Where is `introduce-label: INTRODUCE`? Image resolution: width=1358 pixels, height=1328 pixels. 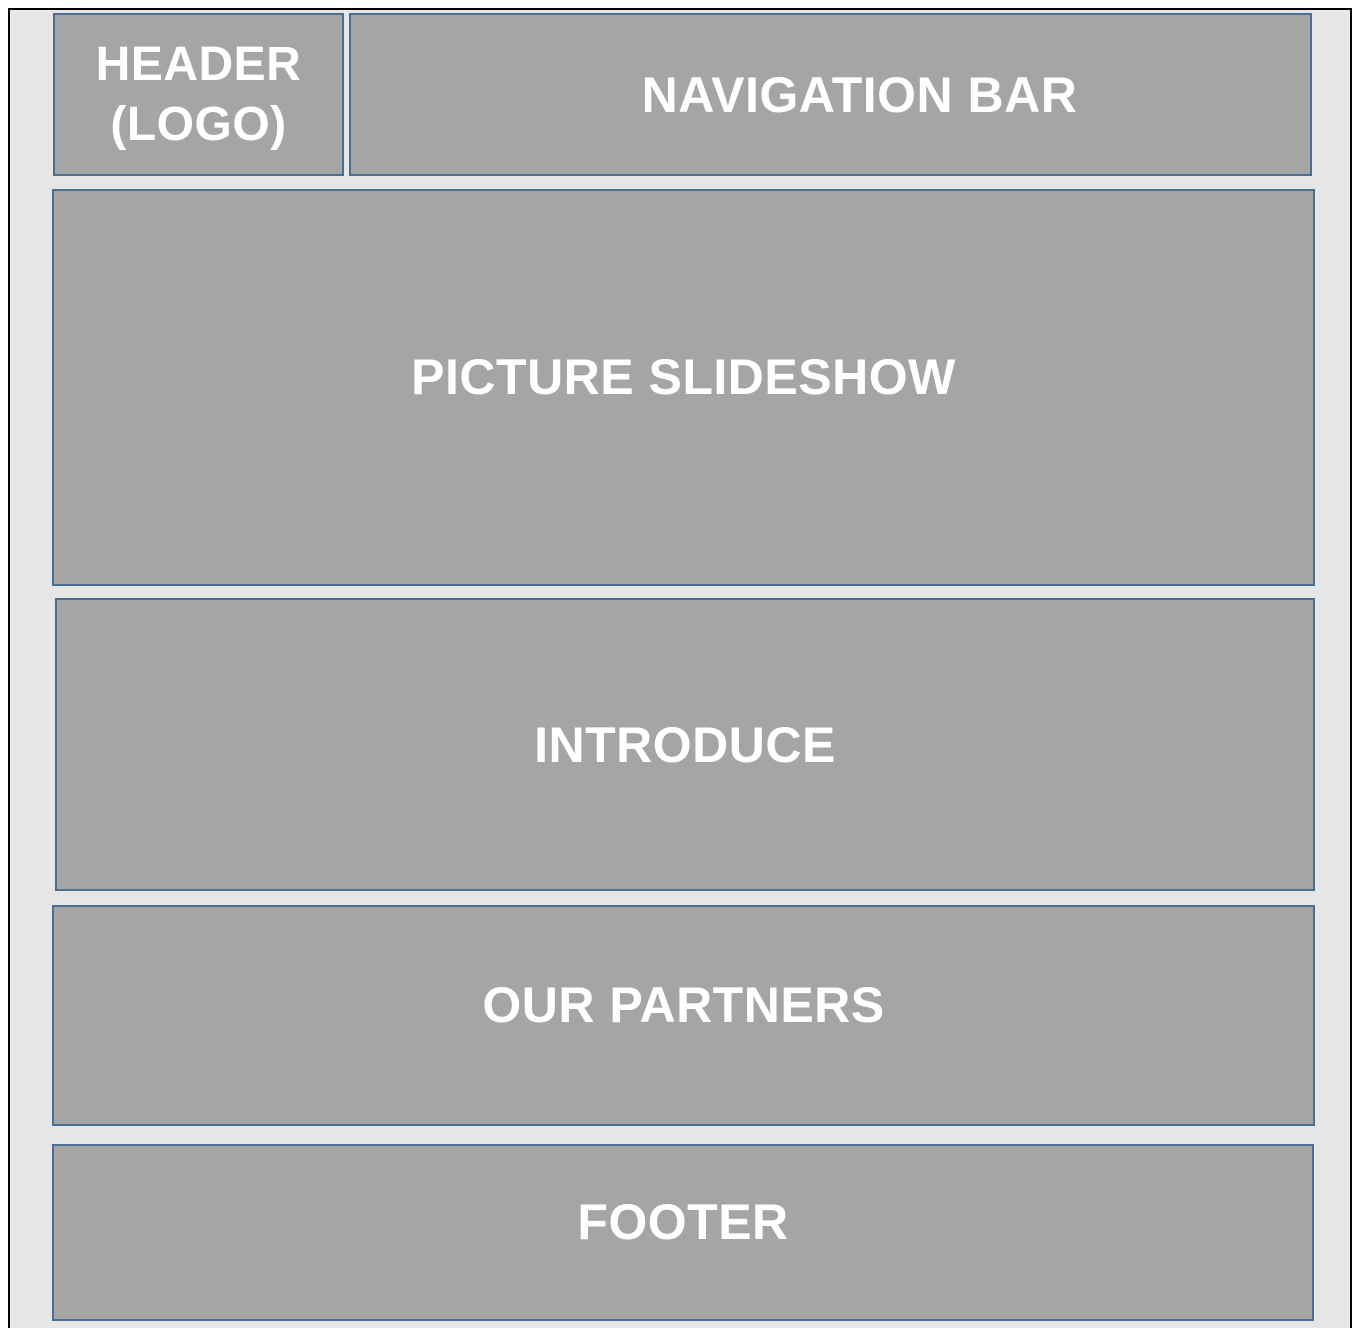 introduce-label: INTRODUCE is located at coordinates (685, 744).